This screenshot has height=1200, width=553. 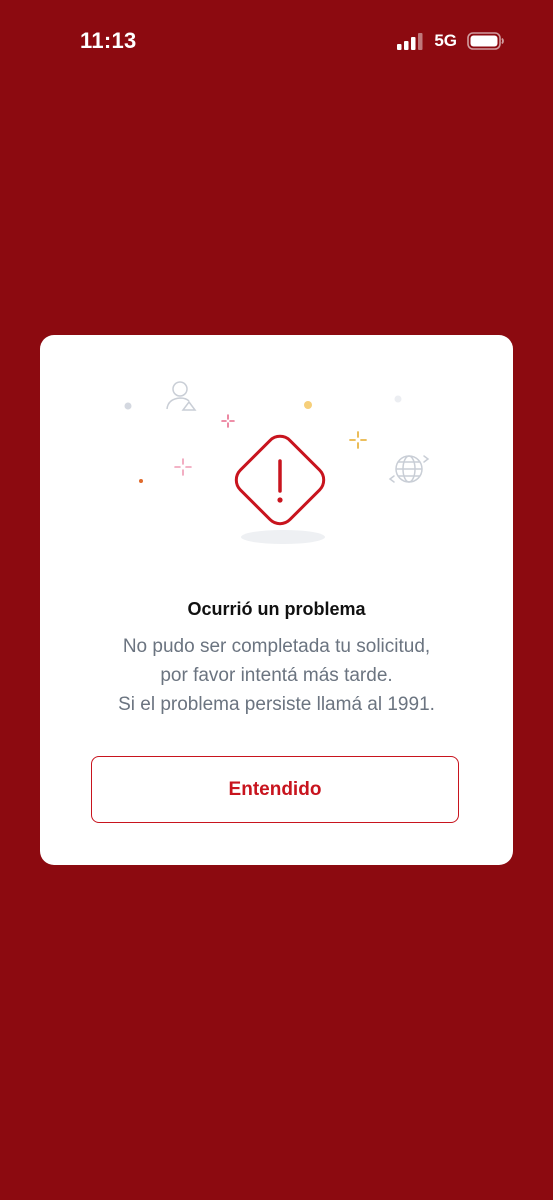 I want to click on warning-diamond-icon, so click(x=280, y=480).